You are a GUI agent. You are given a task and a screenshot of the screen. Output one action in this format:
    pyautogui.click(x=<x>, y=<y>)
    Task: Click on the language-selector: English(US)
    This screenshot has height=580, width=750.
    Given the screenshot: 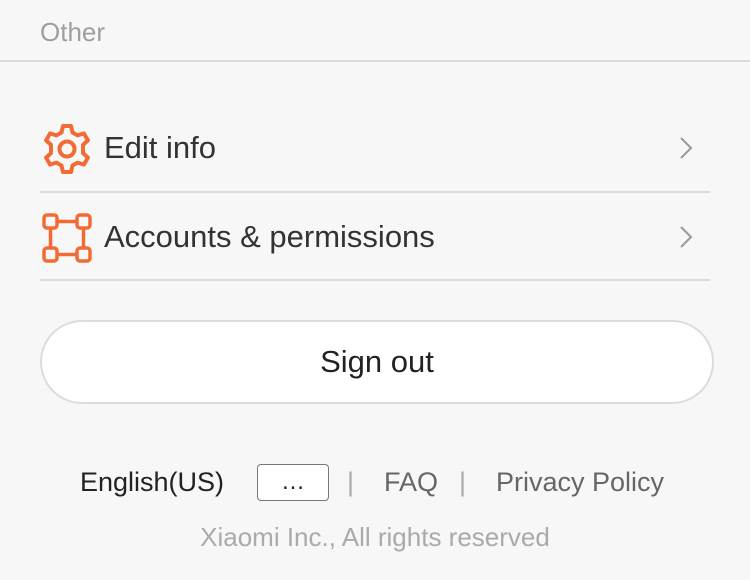 What is the action you would take?
    pyautogui.click(x=152, y=482)
    